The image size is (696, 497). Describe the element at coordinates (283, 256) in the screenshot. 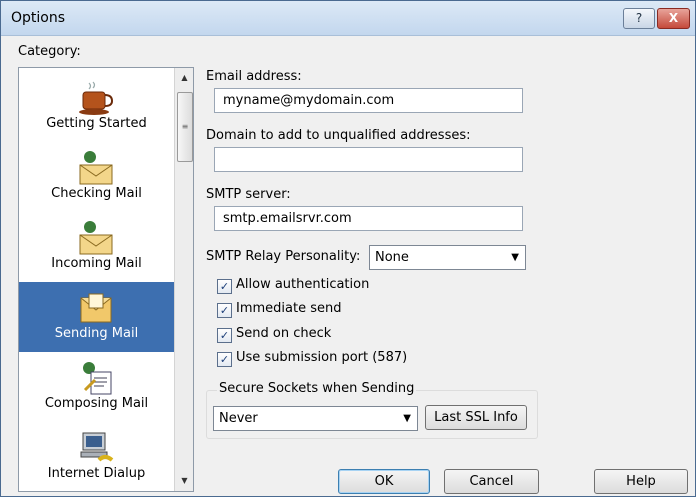

I see `smtp-relay-label: SMTP Relay Personality:` at that location.